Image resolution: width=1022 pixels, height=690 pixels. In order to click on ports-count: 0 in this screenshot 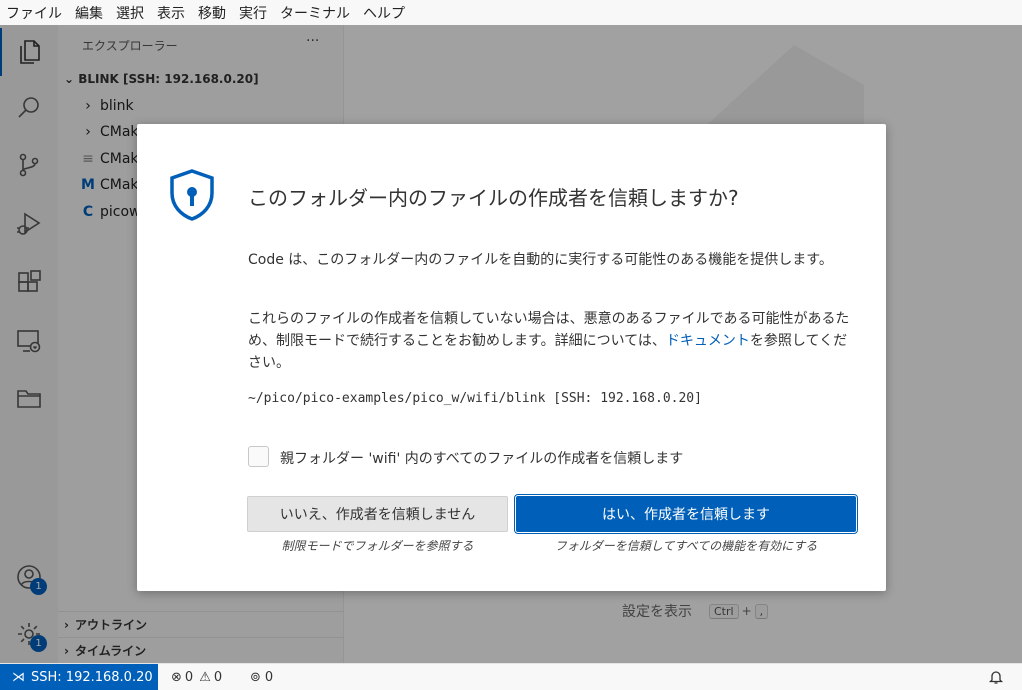, I will do `click(269, 677)`.